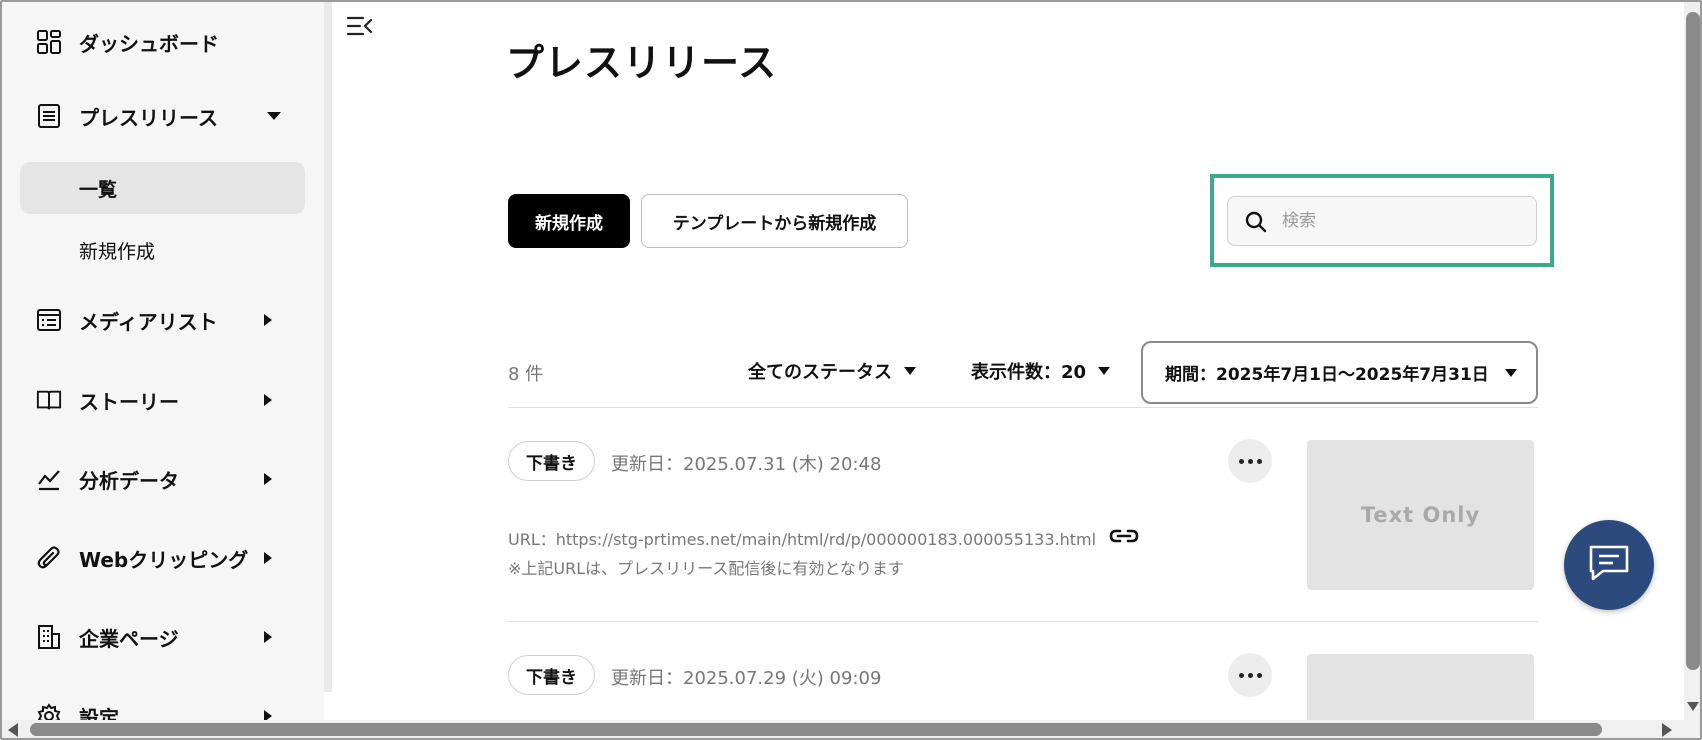  Describe the element at coordinates (162, 188) in the screenshot. I see `sidebar-subitem-list: 一覧` at that location.